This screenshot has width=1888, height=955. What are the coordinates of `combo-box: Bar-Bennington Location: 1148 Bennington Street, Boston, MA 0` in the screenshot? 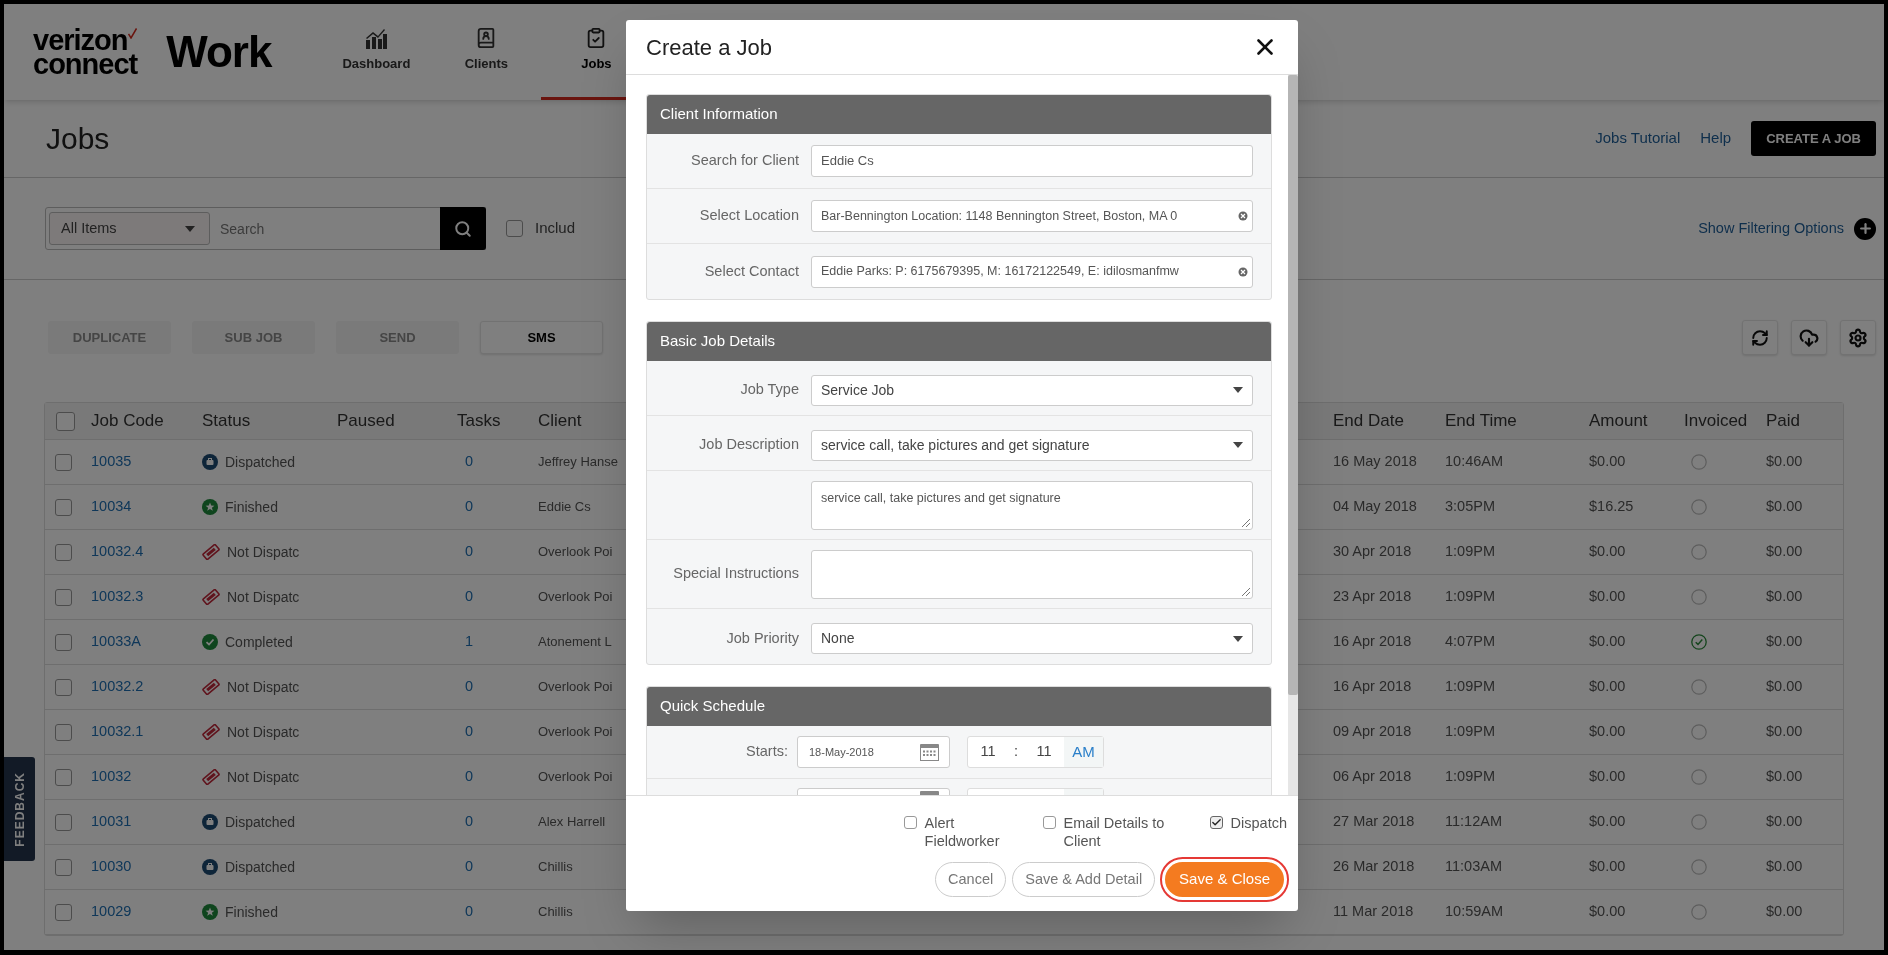 It's located at (1032, 216).